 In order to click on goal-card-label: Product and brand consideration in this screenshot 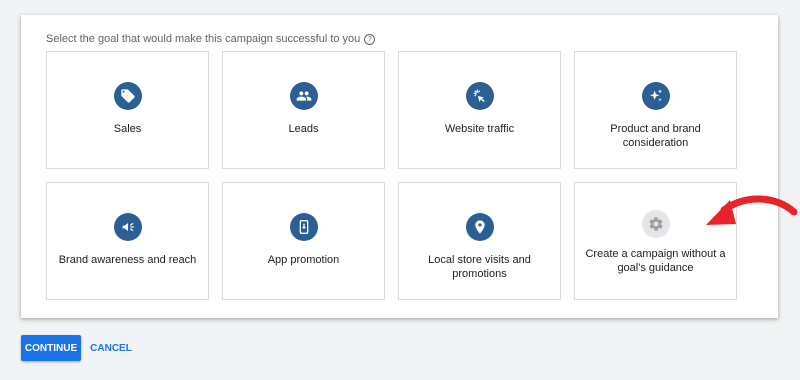, I will do `click(655, 136)`.